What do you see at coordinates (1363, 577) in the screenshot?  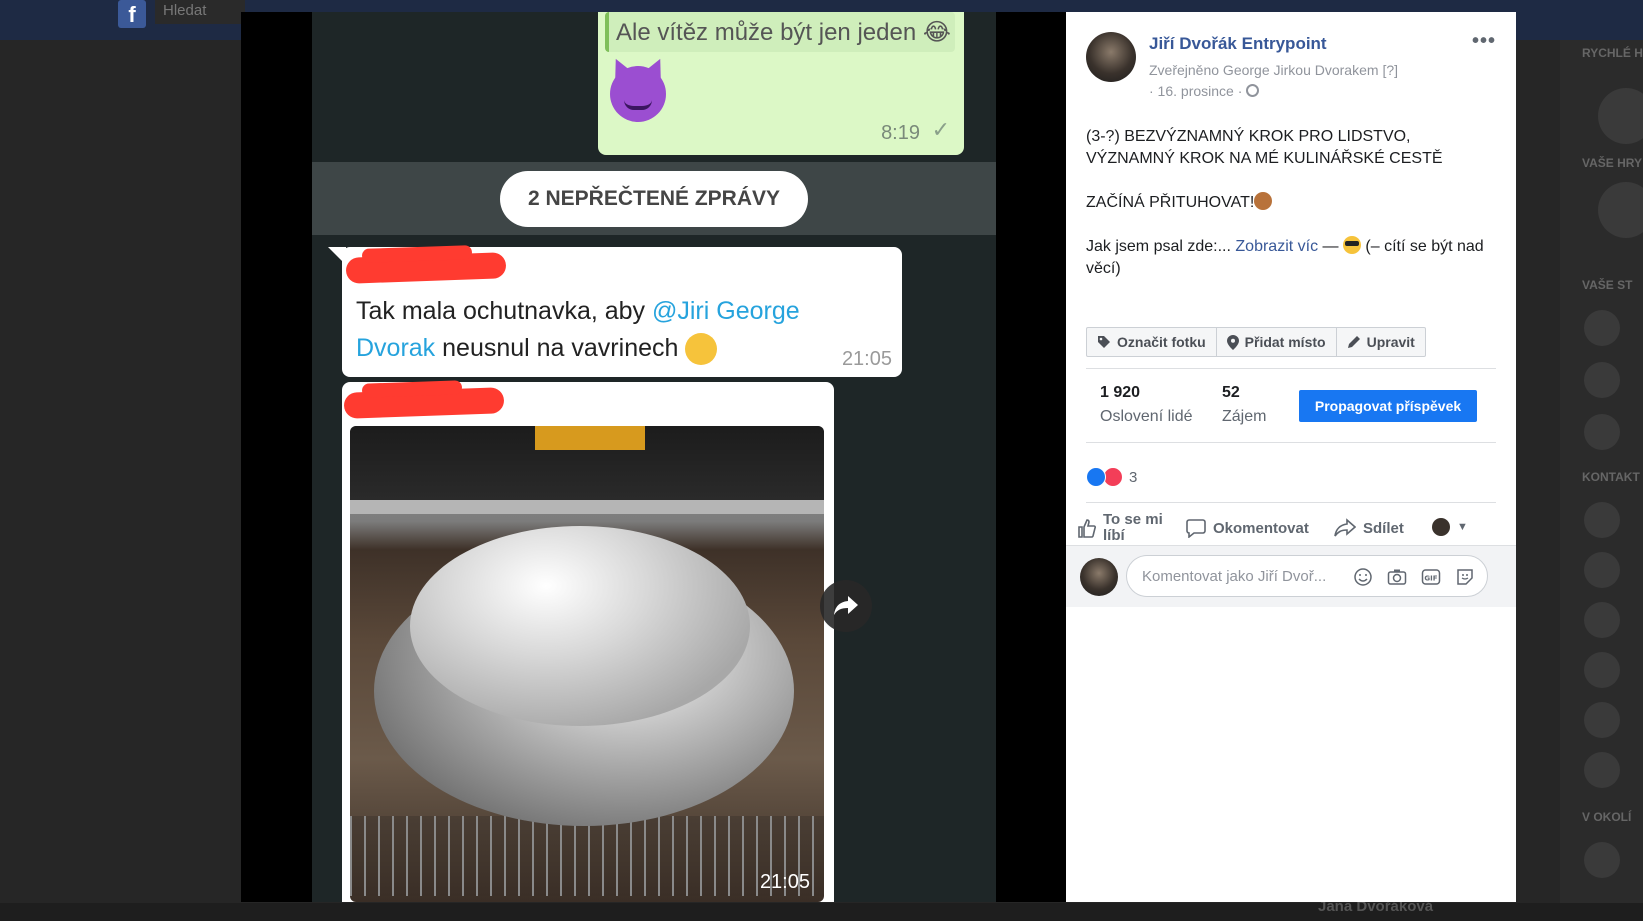 I see `emoji-icon` at bounding box center [1363, 577].